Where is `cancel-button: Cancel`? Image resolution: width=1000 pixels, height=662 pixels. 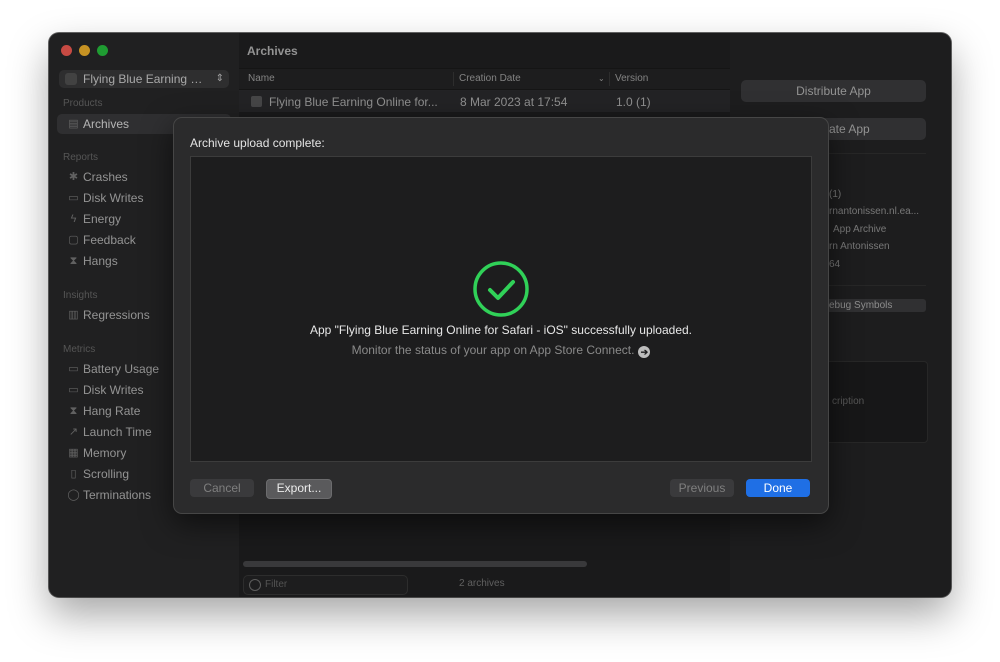 cancel-button: Cancel is located at coordinates (222, 488).